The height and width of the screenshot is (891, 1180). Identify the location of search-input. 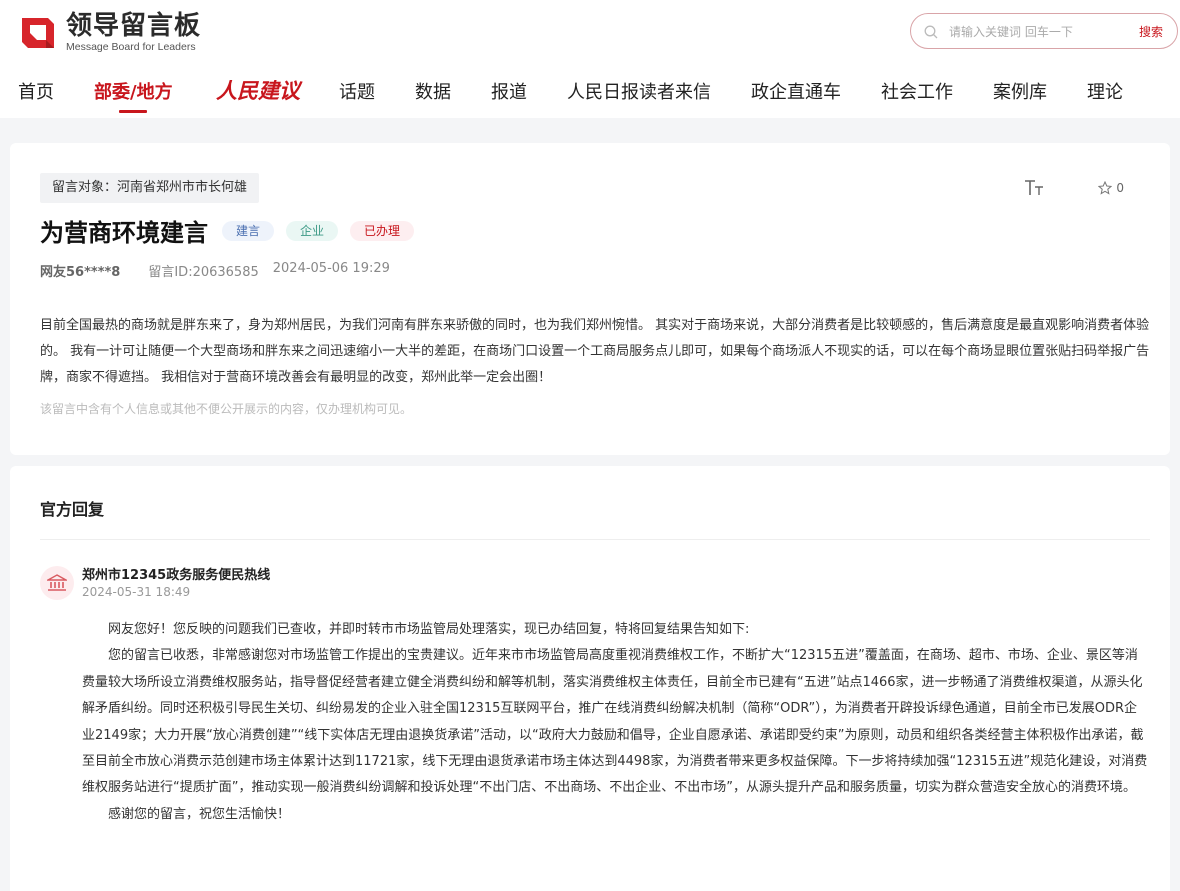
(1039, 32).